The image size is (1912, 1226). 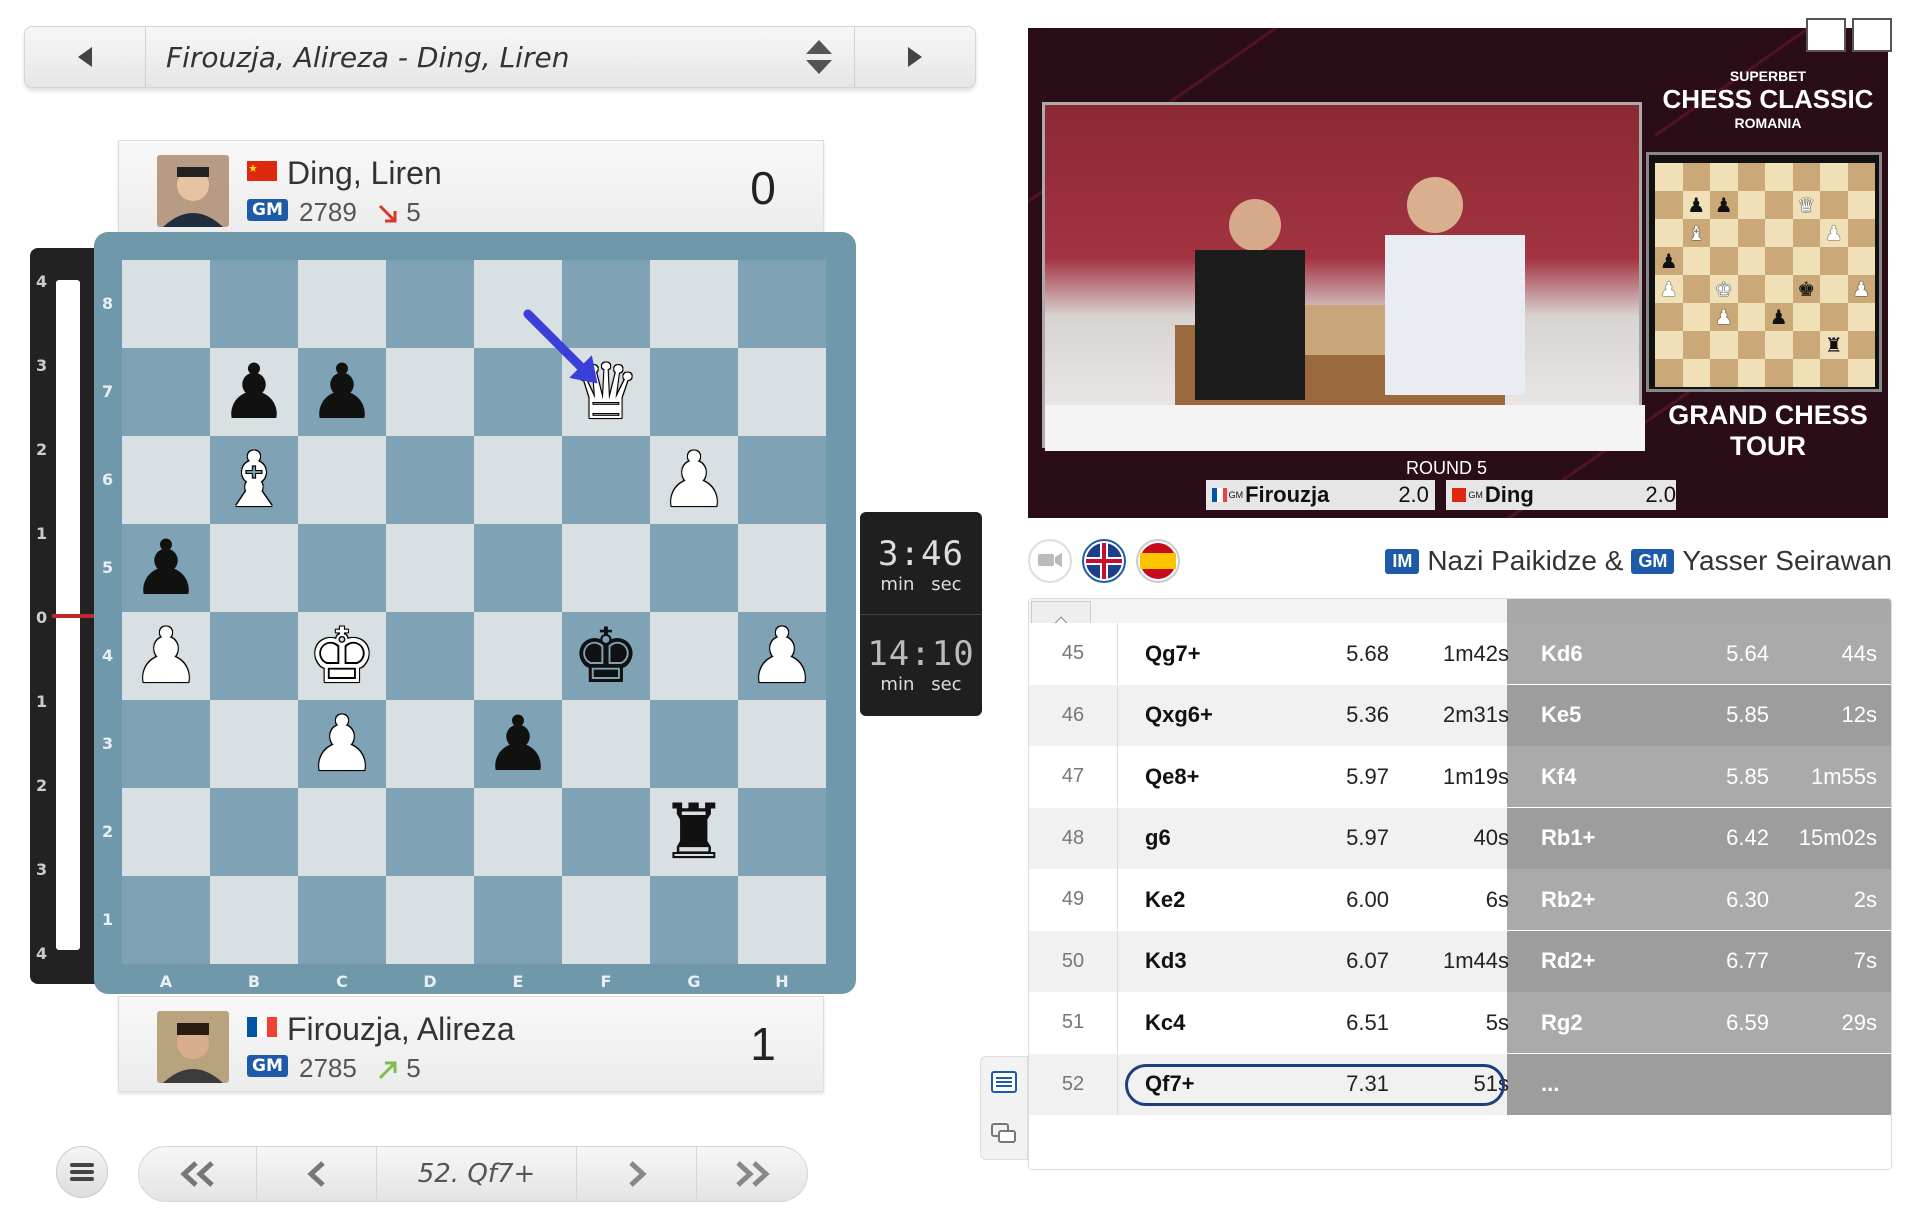 I want to click on move-row: 46 Qxg6+ 5.36 2m31s Ke5 5.85 12s, so click(x=1460, y=715).